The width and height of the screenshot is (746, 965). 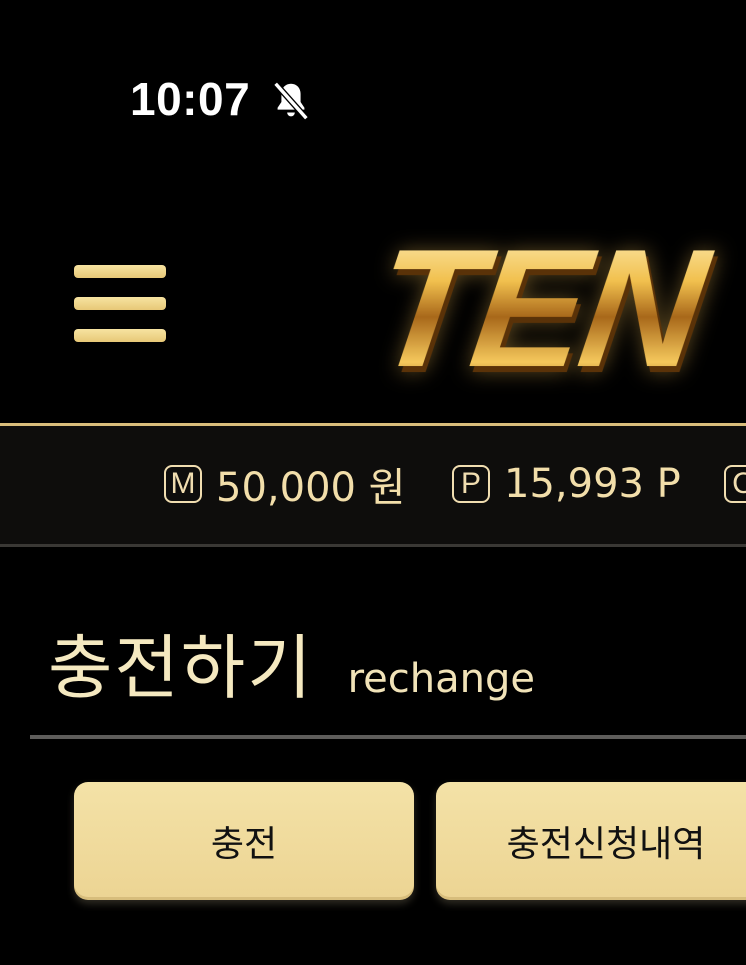 What do you see at coordinates (183, 484) in the screenshot?
I see `money-icon: M` at bounding box center [183, 484].